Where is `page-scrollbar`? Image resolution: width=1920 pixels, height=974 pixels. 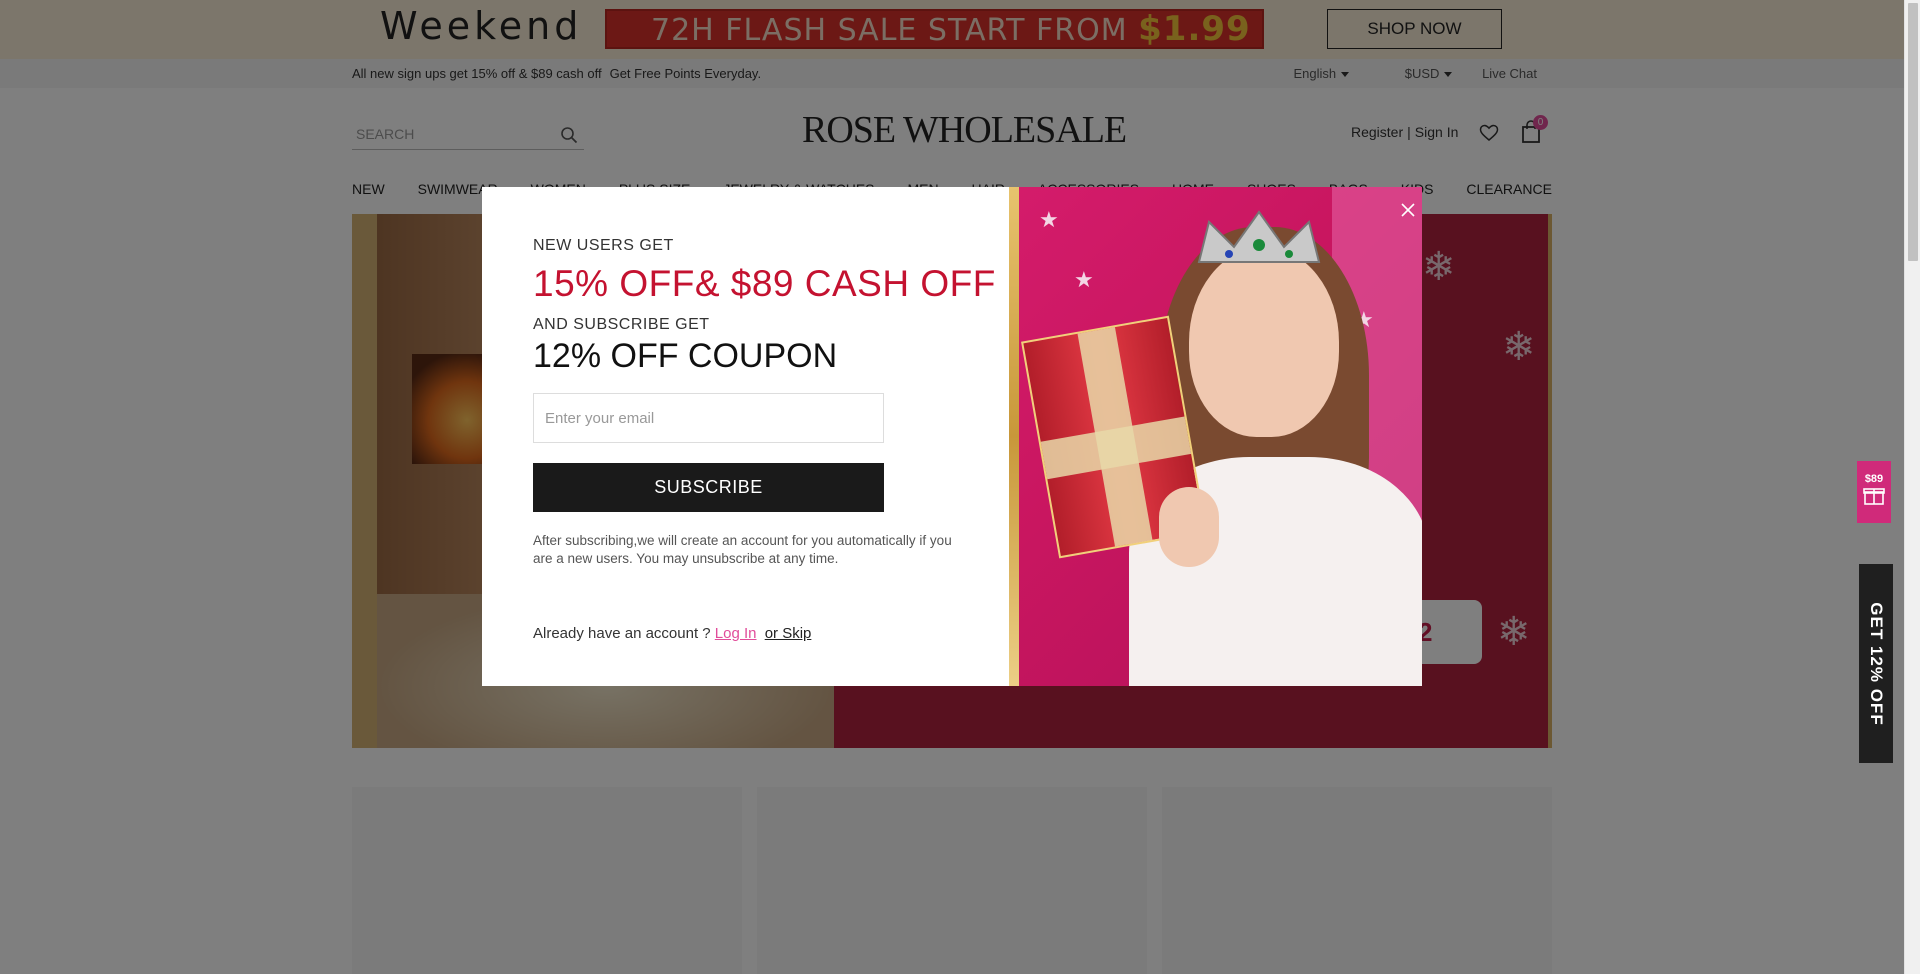 page-scrollbar is located at coordinates (1912, 487).